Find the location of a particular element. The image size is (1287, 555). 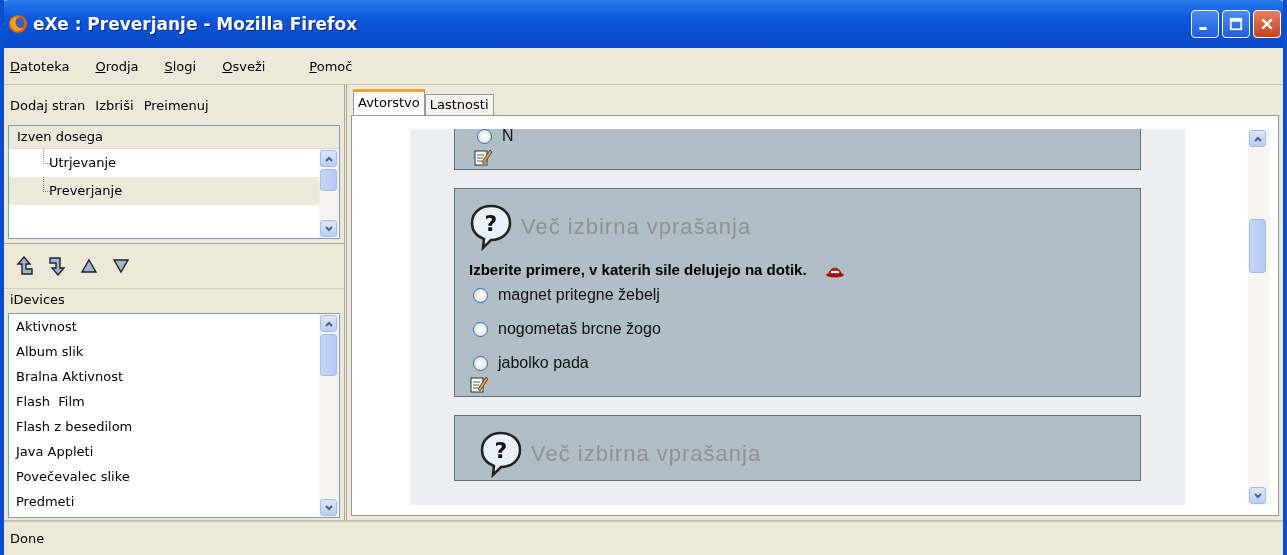

list-item: Povečevalec slike is located at coordinates (167, 476).